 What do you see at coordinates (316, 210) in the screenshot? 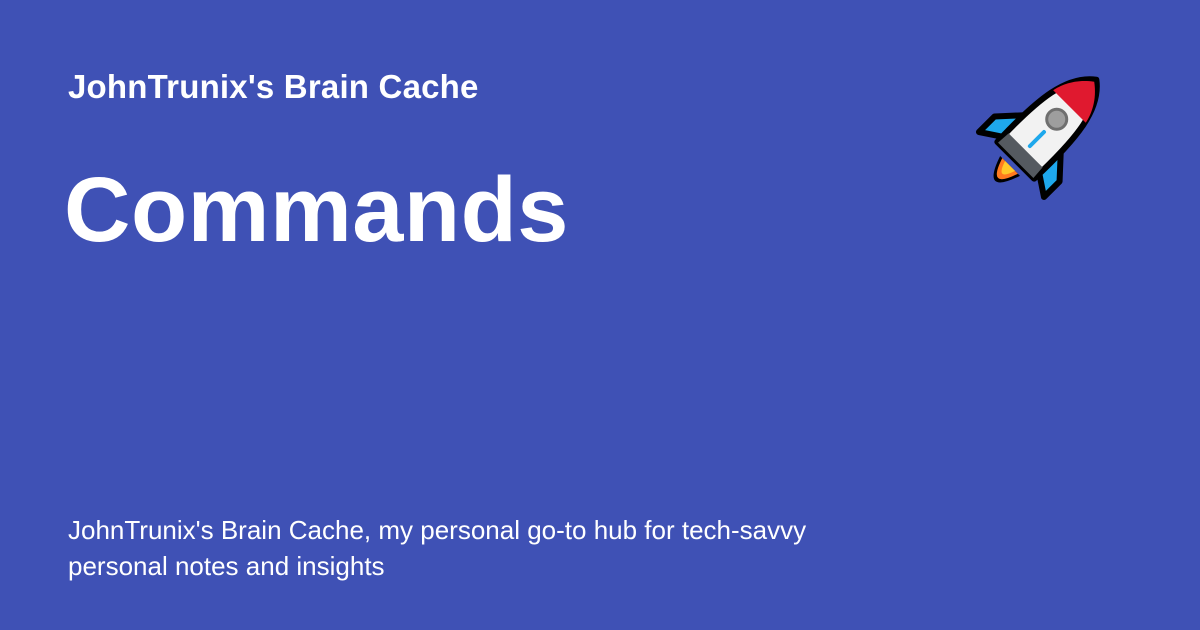
I see `page-title: Commands` at bounding box center [316, 210].